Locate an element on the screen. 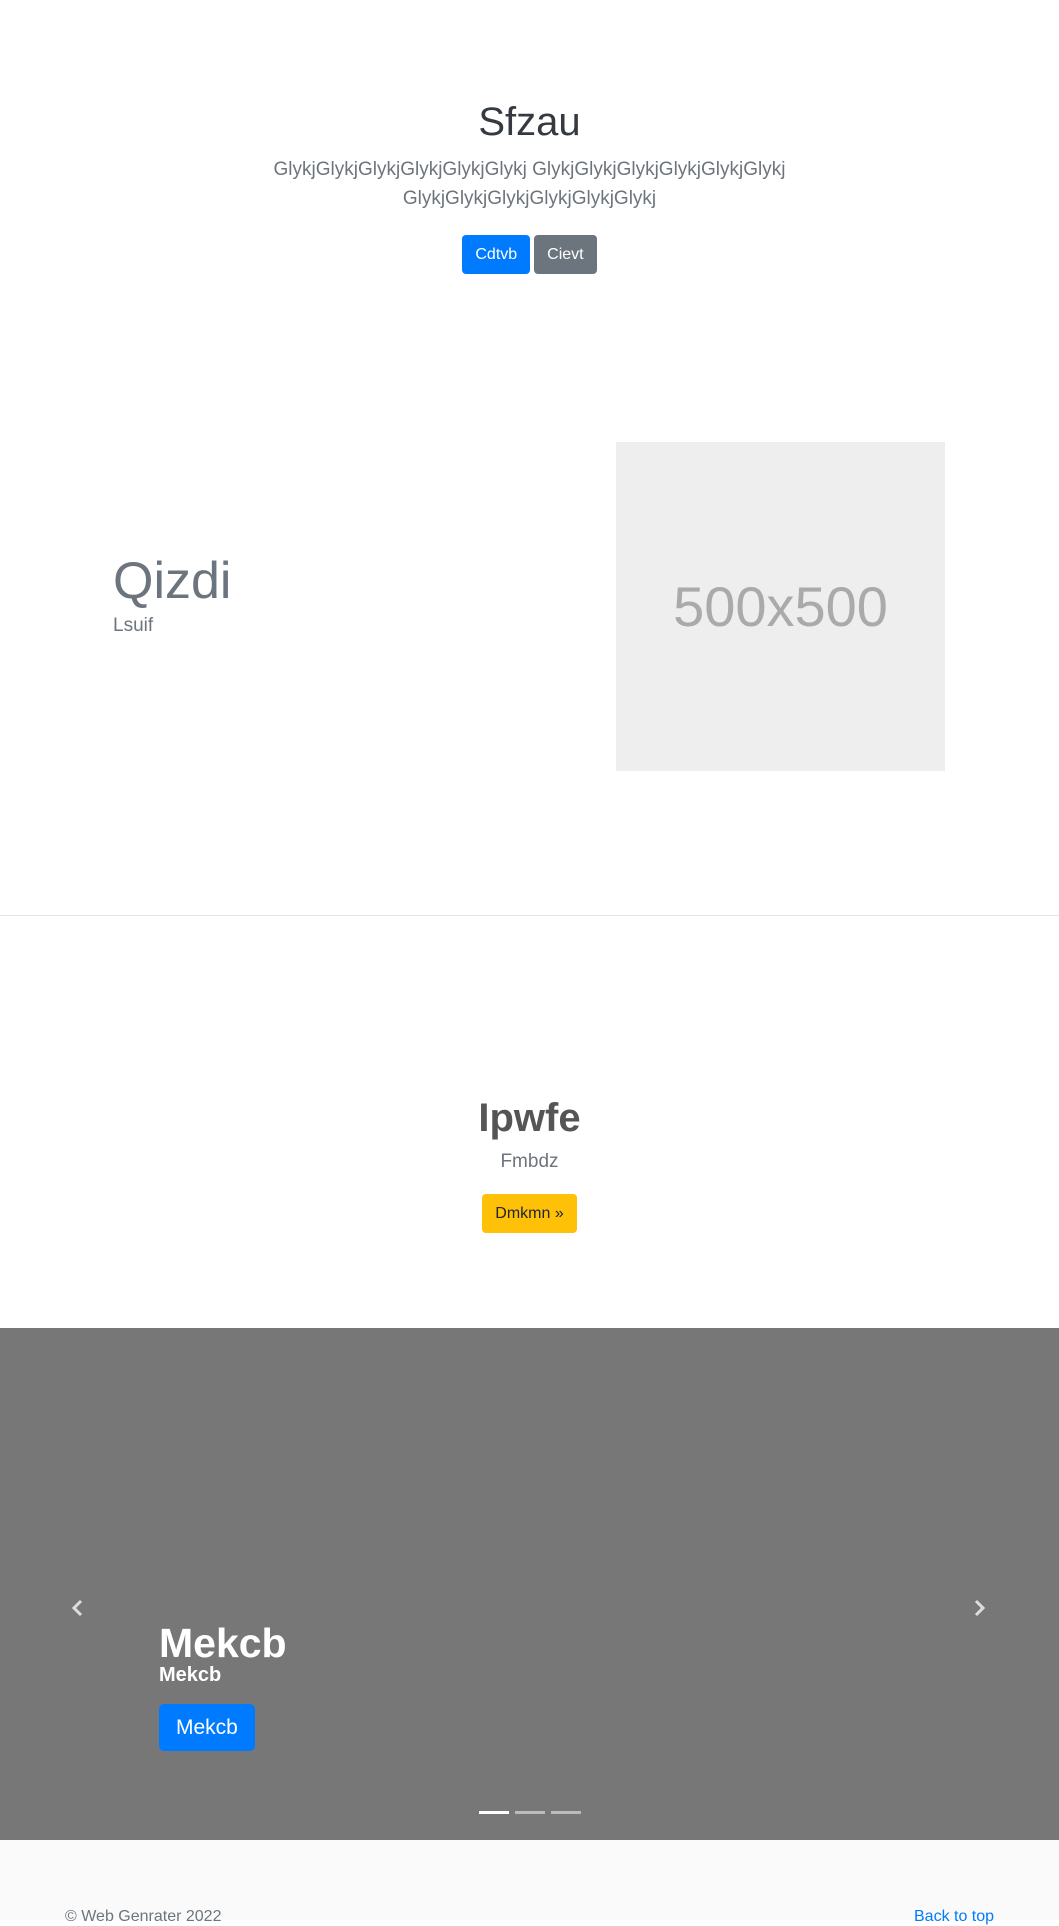  chevron-left-icon is located at coordinates (77, 1608).